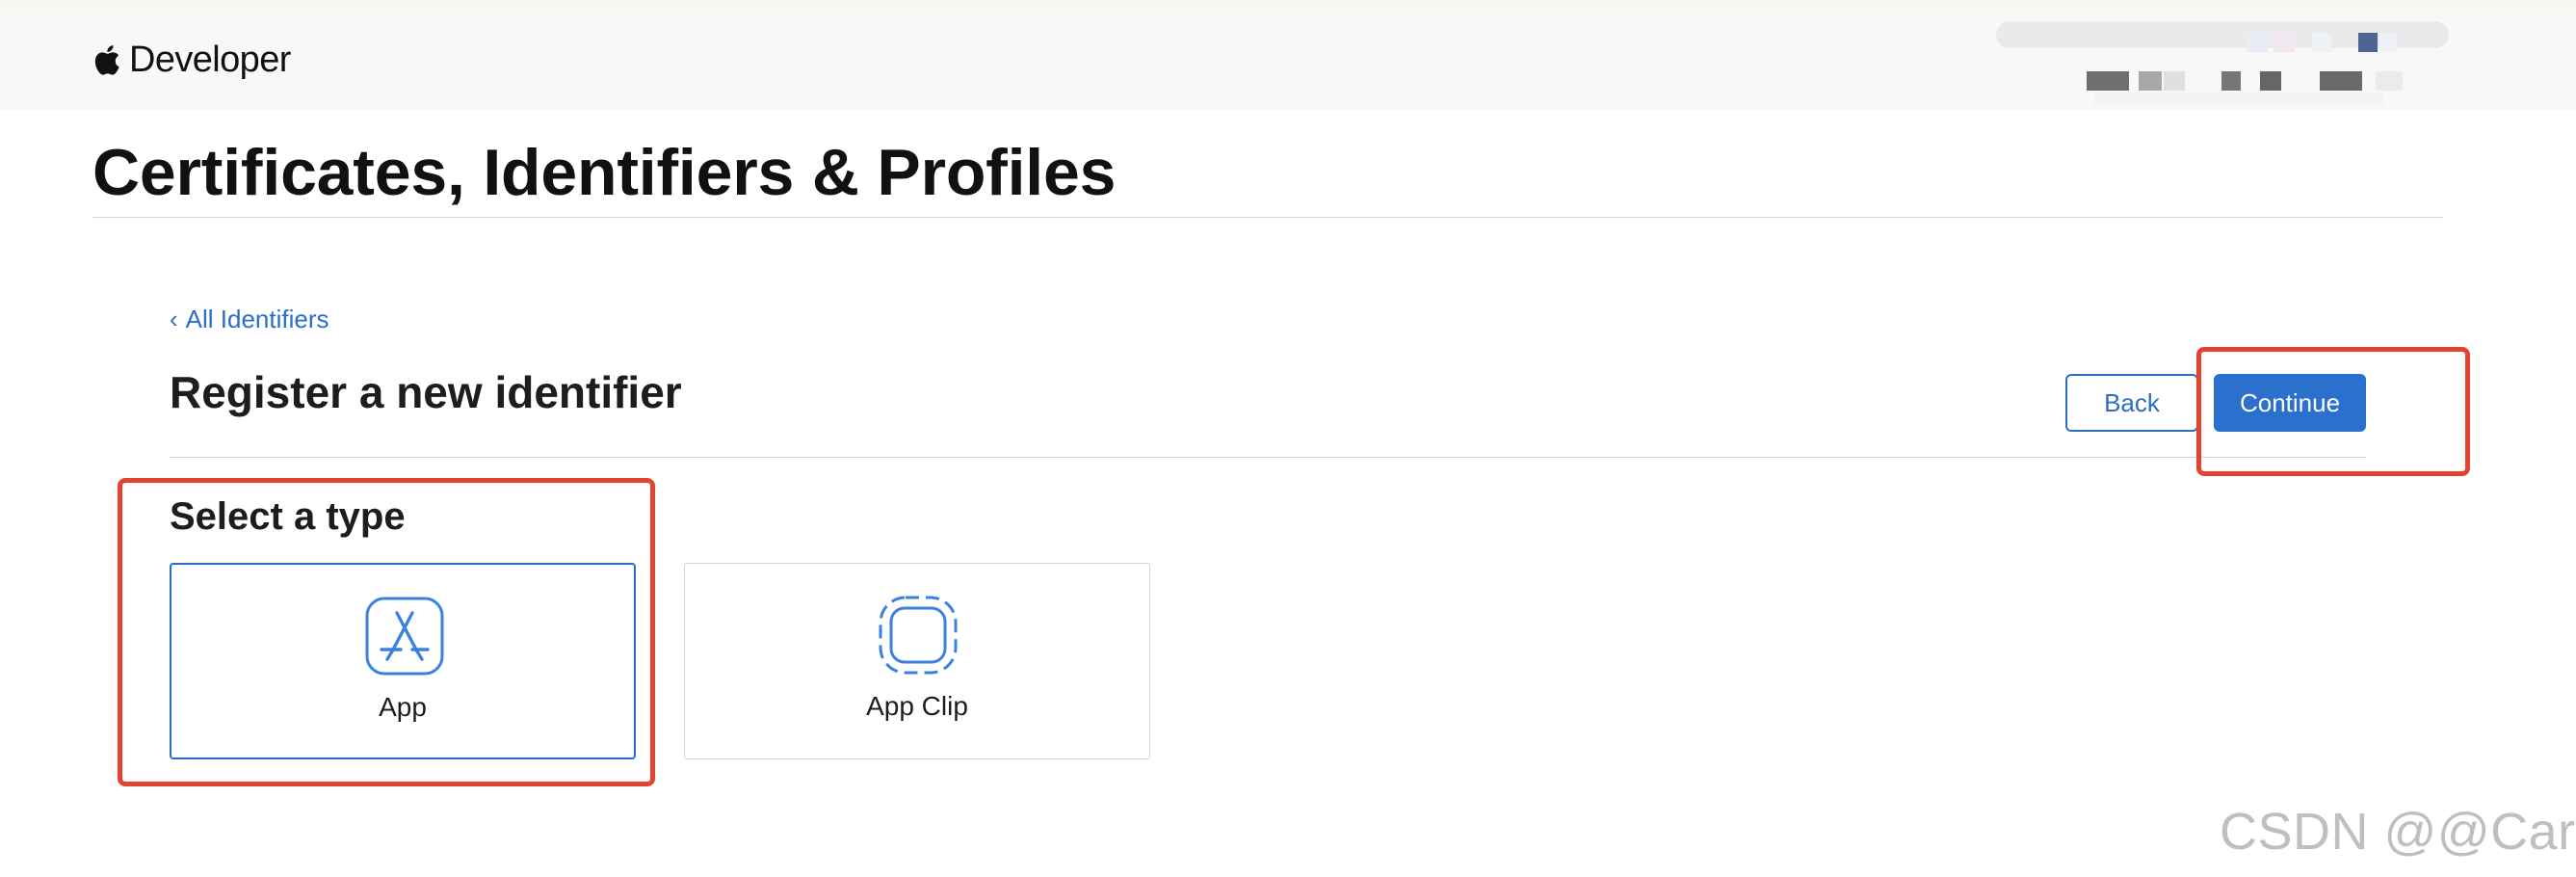 The height and width of the screenshot is (877, 2576). I want to click on section-divider, so click(1268, 458).